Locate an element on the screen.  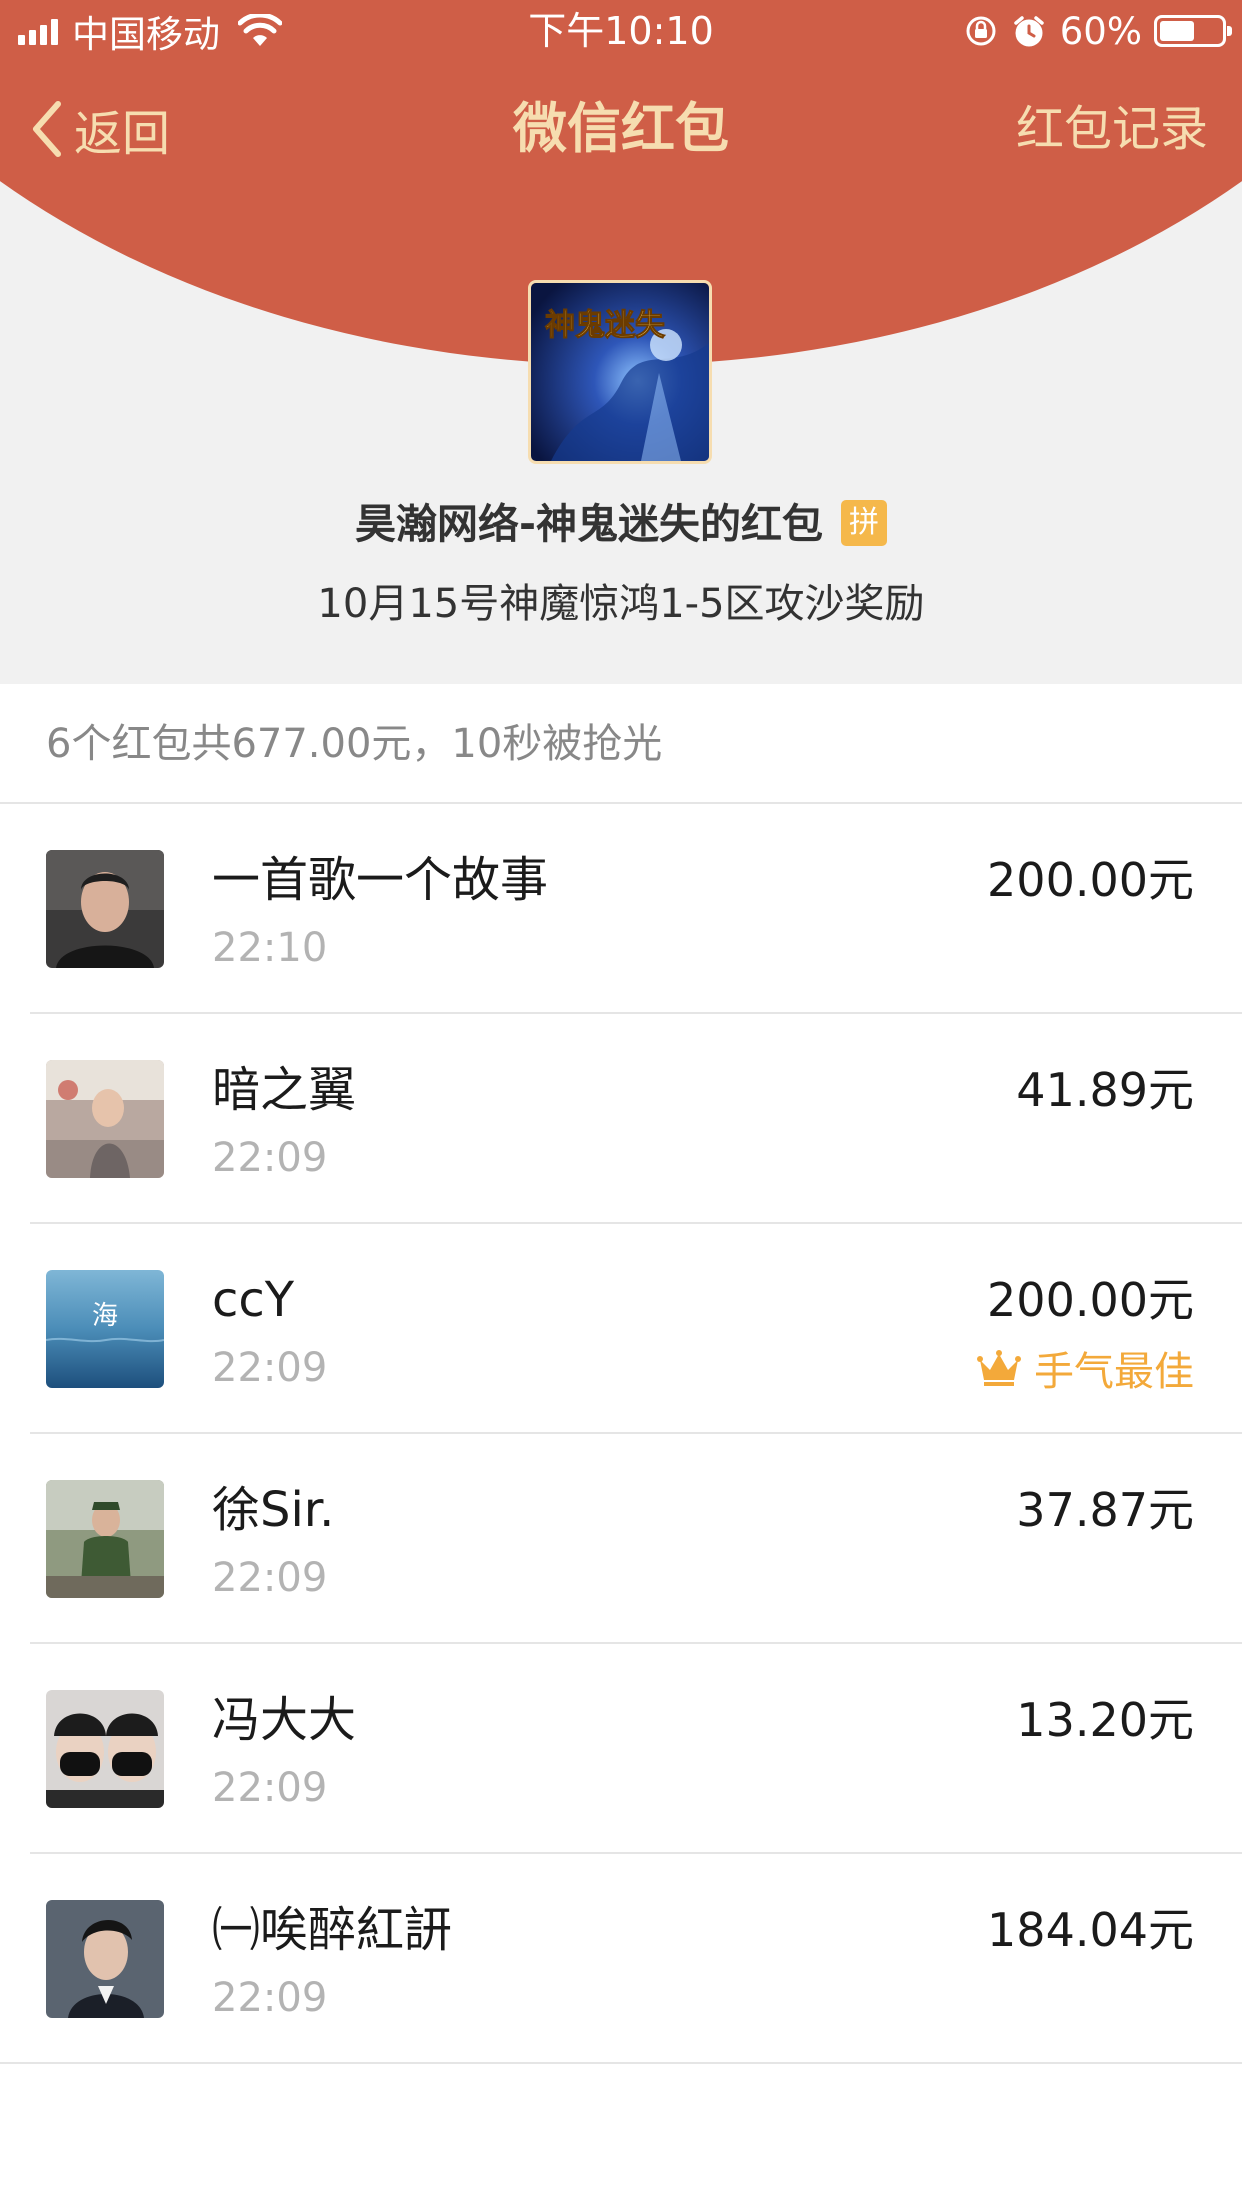
avatar-sea-text: 海 is located at coordinates (105, 1316).